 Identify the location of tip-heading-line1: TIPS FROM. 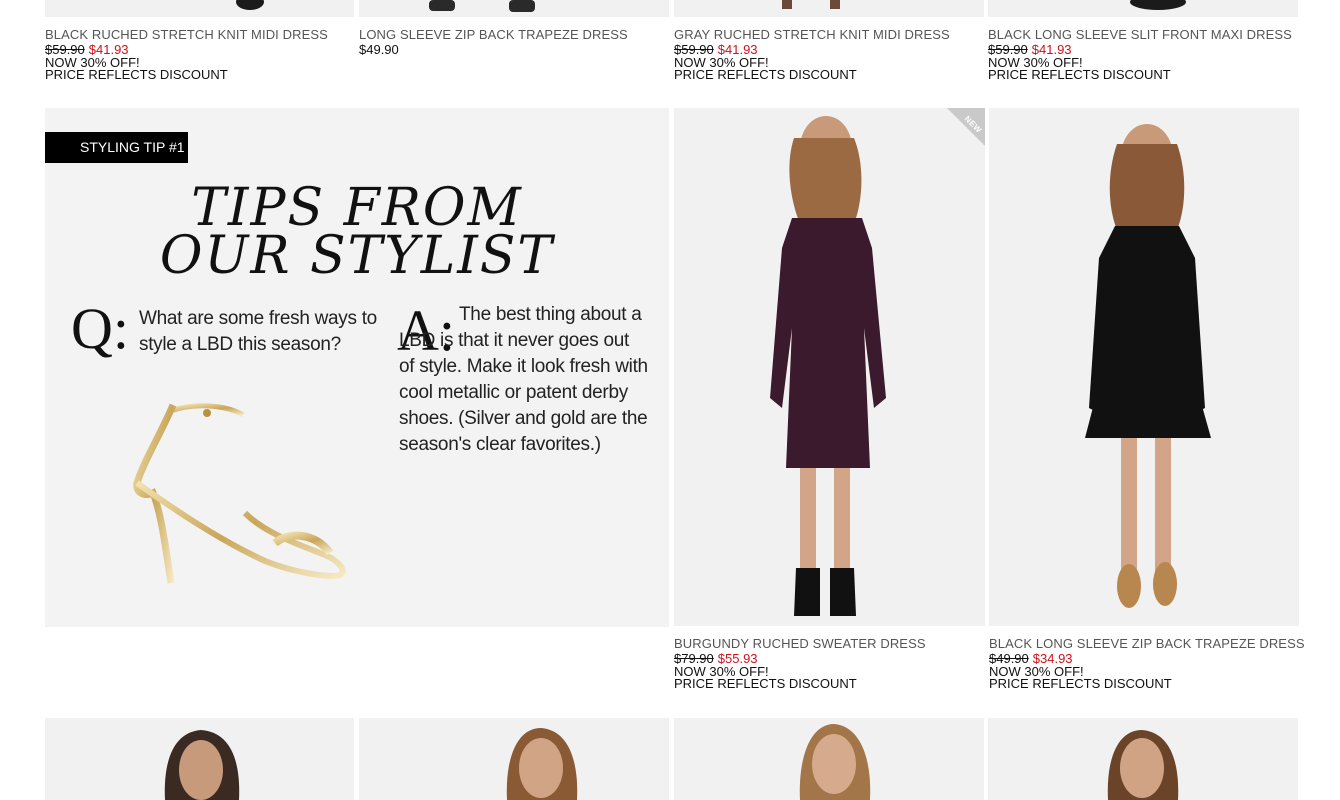
(357, 208).